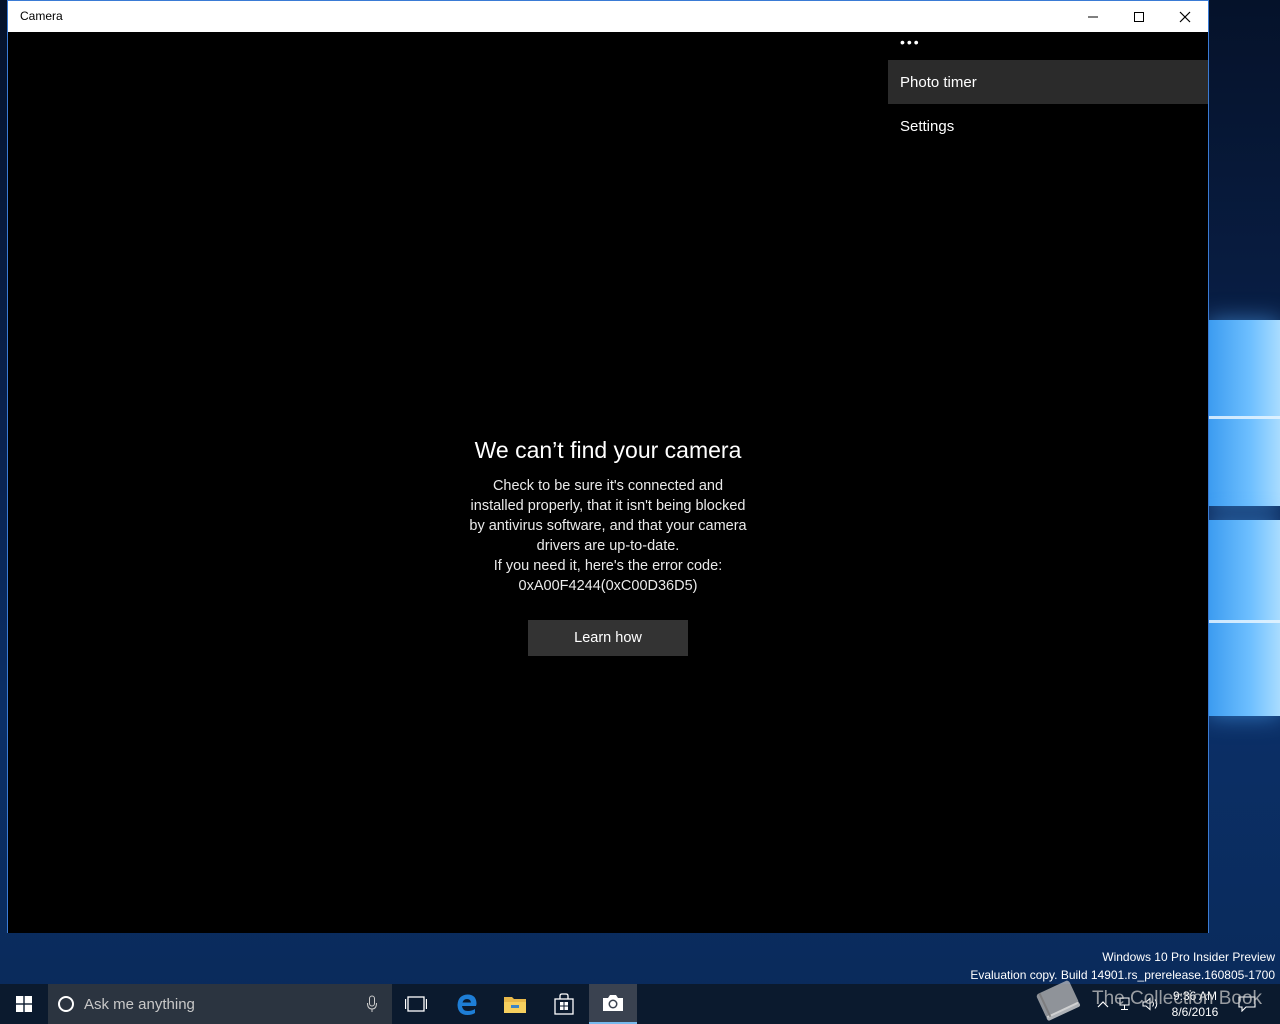  What do you see at coordinates (608, 566) in the screenshot?
I see `error-line: If you need it, here's the error code:` at bounding box center [608, 566].